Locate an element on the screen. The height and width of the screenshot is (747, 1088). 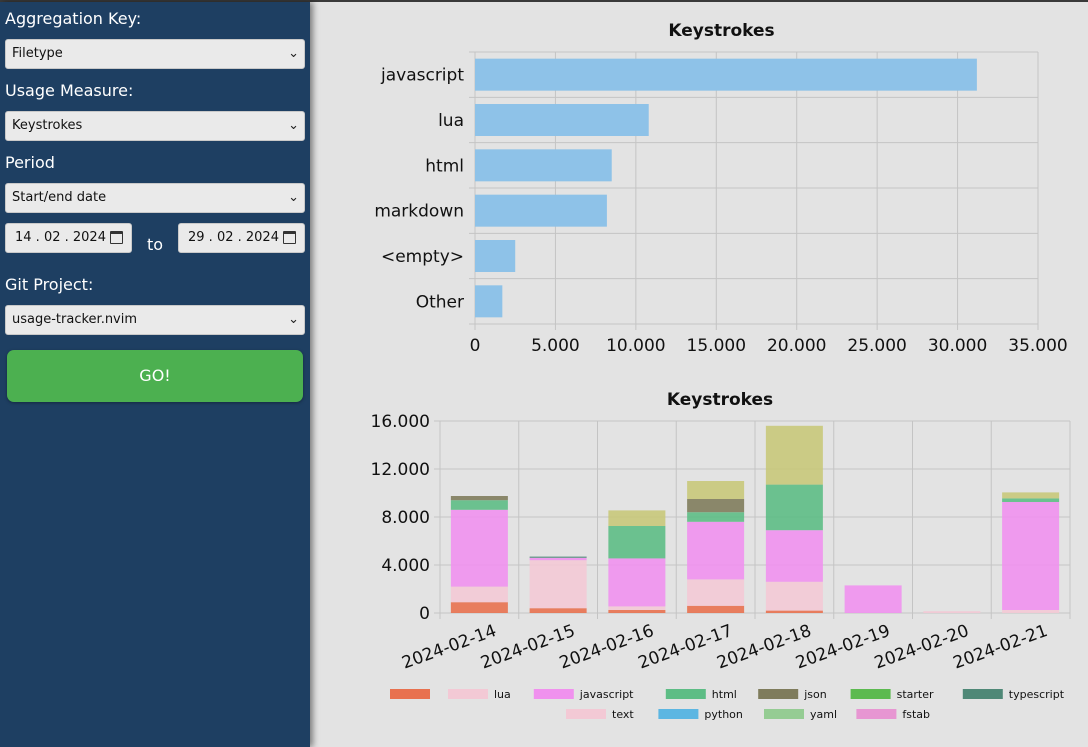
bar-markdown is located at coordinates (541, 210).